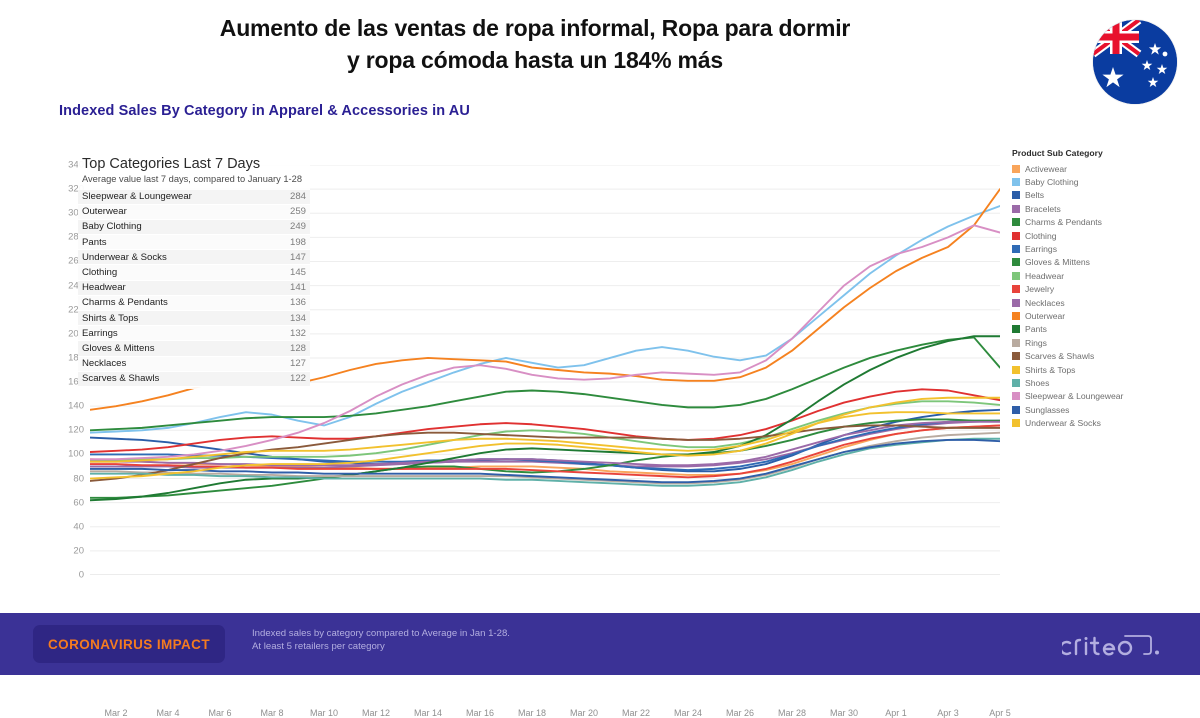 The height and width of the screenshot is (718, 1200). I want to click on top-category-row: Earrings 132, so click(194, 334).